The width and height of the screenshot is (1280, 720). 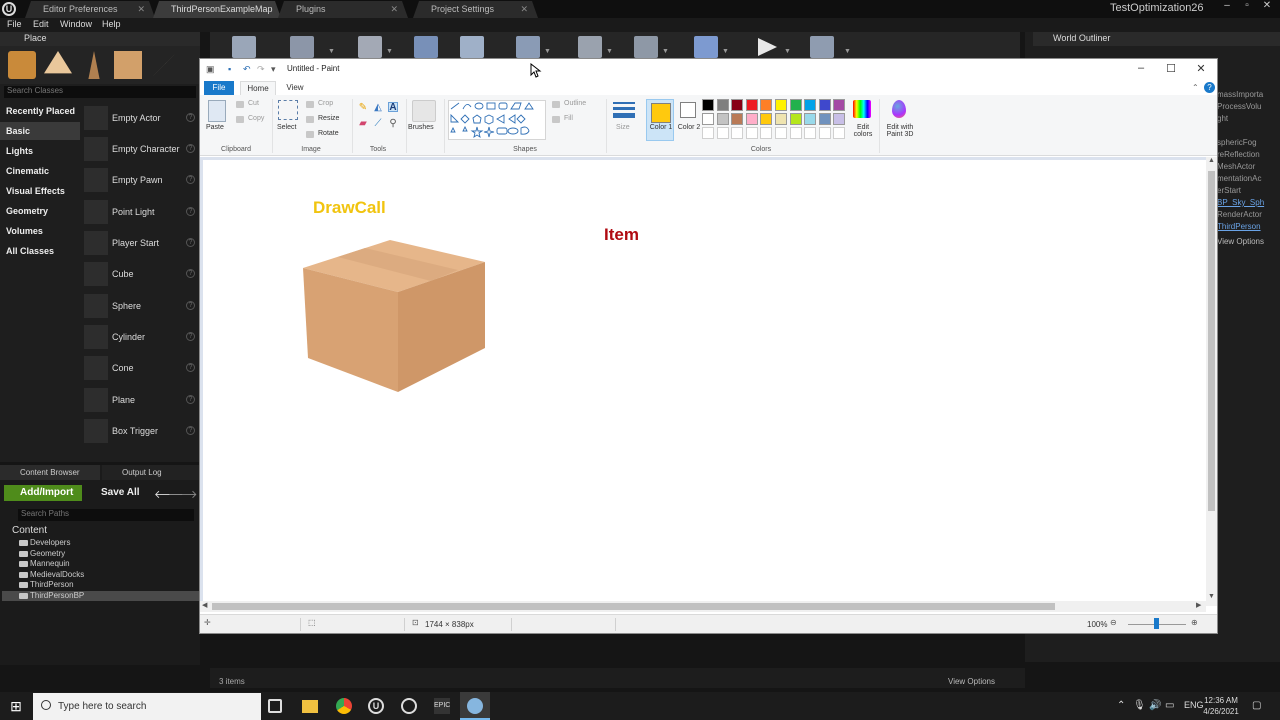 What do you see at coordinates (211, 70) in the screenshot?
I see `paint-app-icon: ▣` at bounding box center [211, 70].